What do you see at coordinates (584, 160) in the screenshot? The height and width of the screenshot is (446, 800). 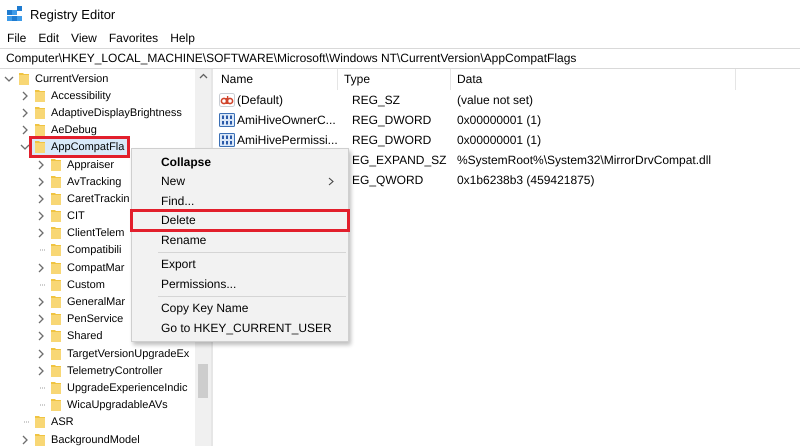 I see `value-data: %SystemRoot%\System32\MirrorDrvCompat.dll` at bounding box center [584, 160].